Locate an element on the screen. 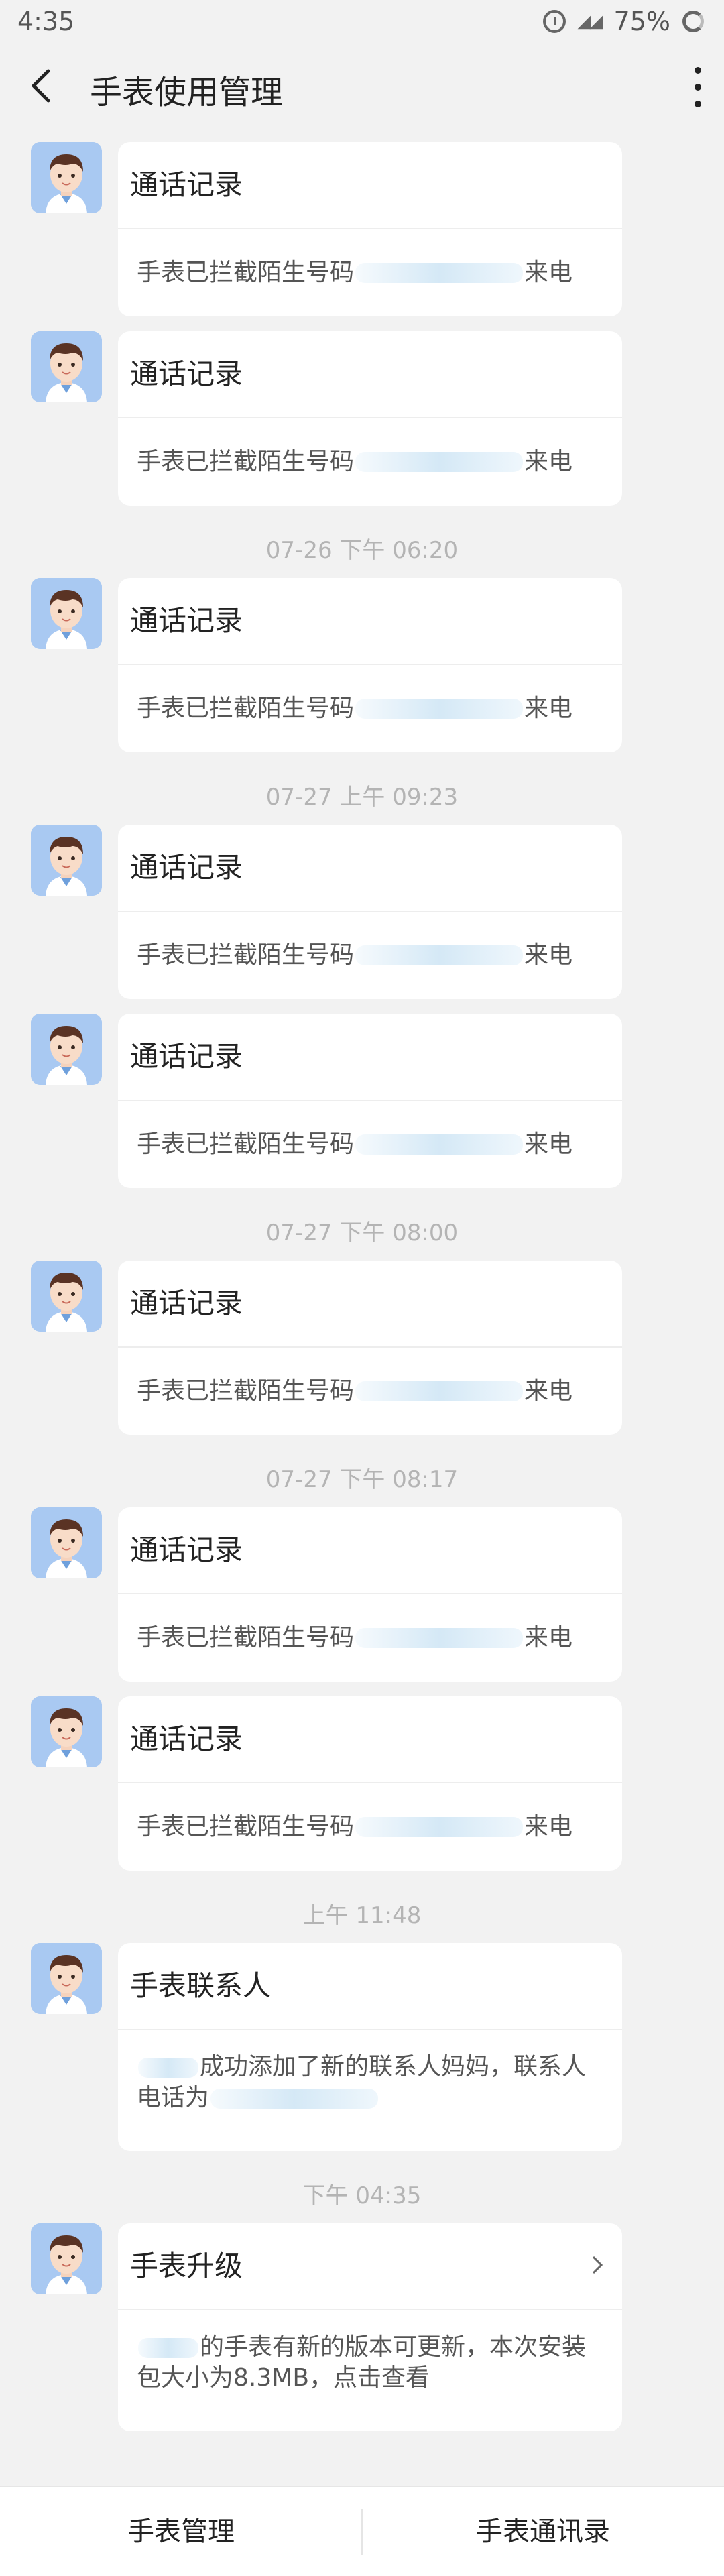  timestamp: 下午 04:35 is located at coordinates (362, 2195).